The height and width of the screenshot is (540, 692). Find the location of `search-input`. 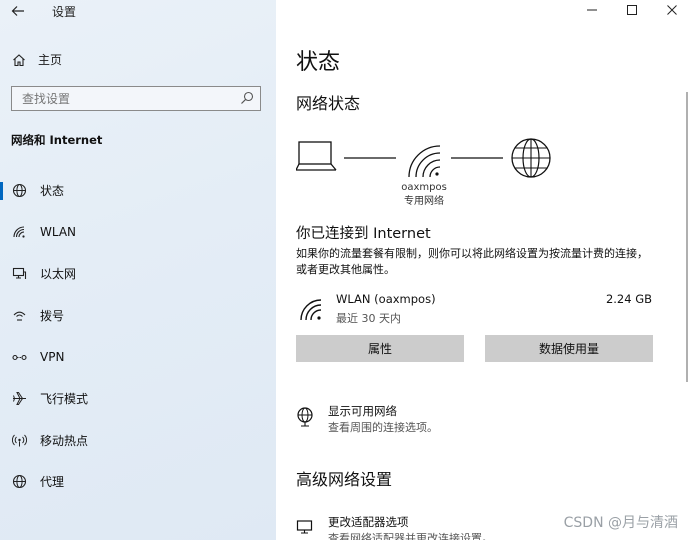

search-input is located at coordinates (136, 98).